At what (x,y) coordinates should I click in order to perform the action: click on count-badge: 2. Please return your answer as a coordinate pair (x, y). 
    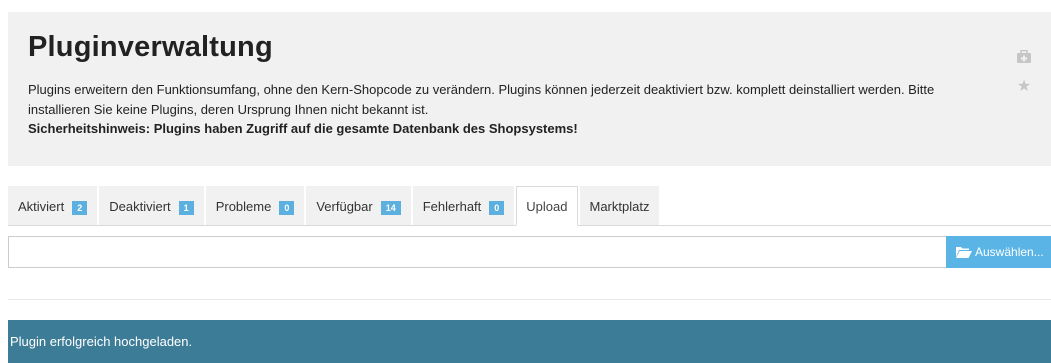
    Looking at the image, I should click on (80, 208).